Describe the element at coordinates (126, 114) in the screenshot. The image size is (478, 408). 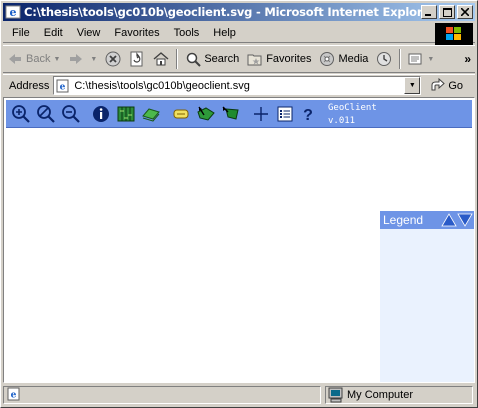
I see `layers-icon` at that location.